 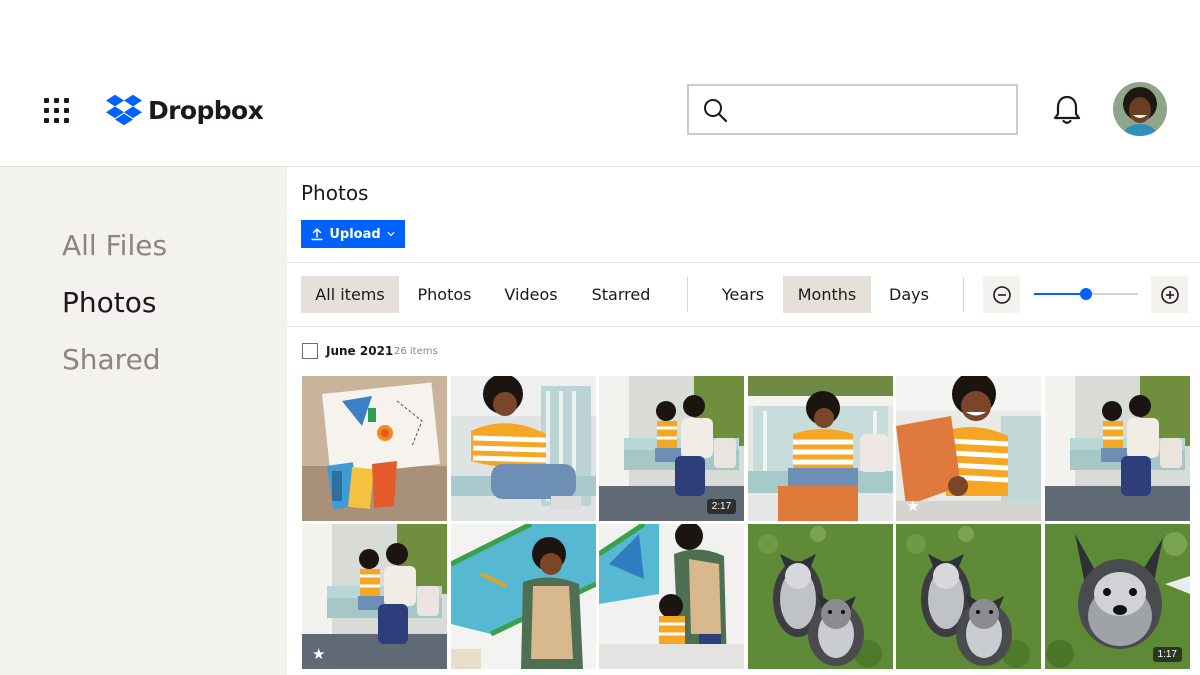 What do you see at coordinates (671, 448) in the screenshot?
I see `photo-tile: 2:17` at bounding box center [671, 448].